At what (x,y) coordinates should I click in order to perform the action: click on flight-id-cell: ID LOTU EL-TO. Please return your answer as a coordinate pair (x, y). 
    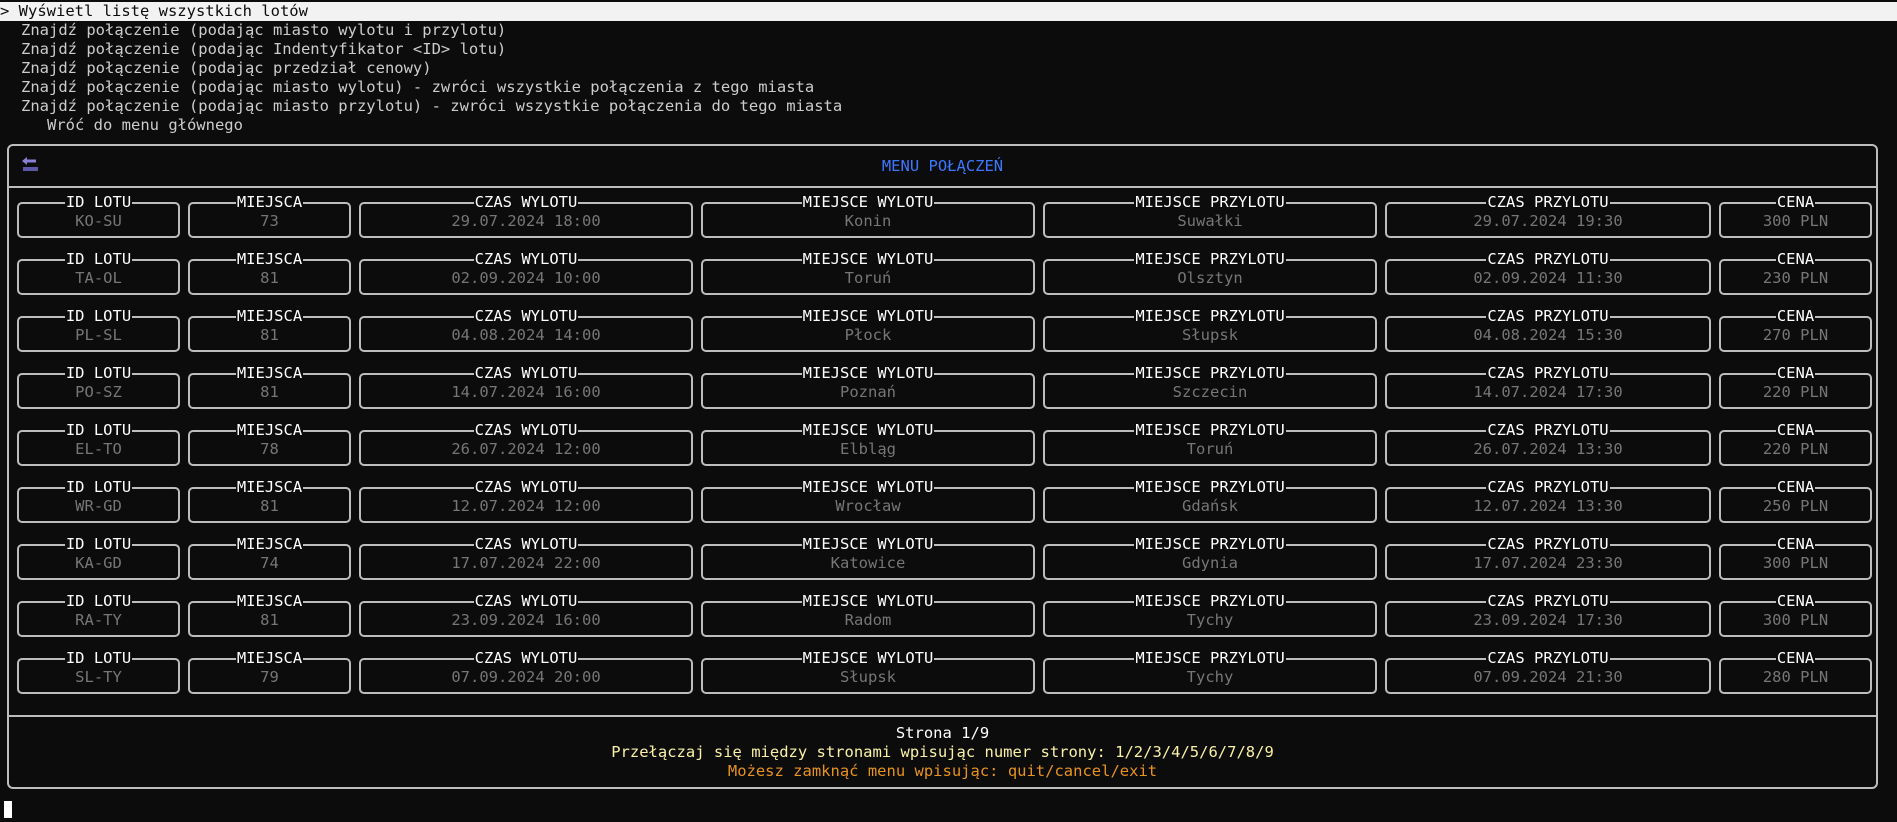
    Looking at the image, I should click on (98, 443).